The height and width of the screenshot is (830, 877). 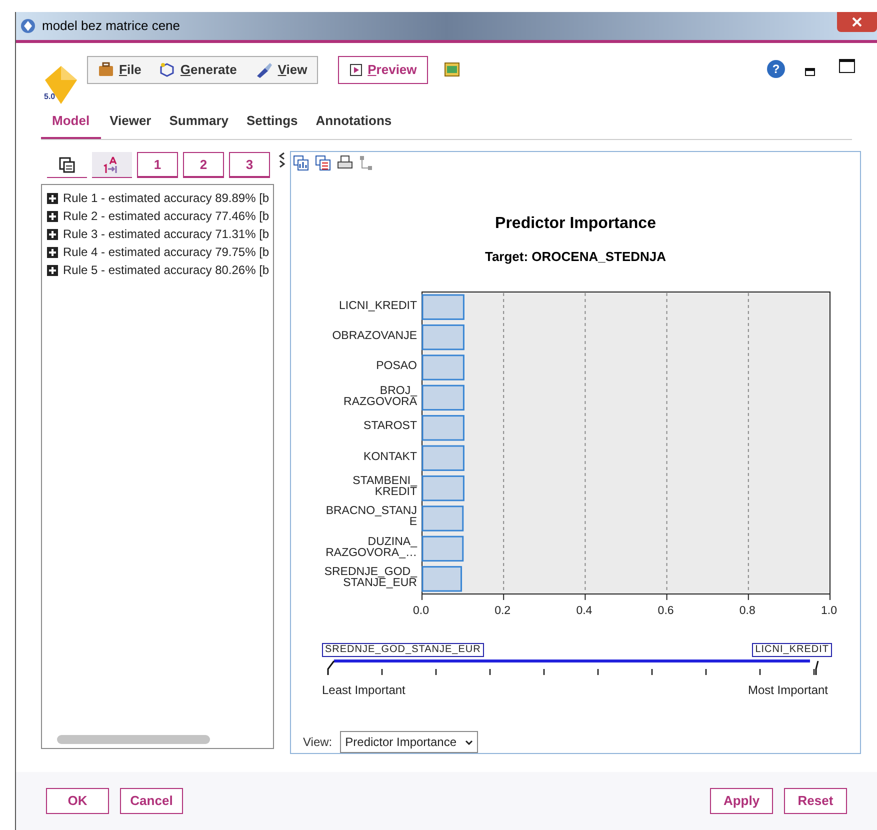 What do you see at coordinates (502, 611) in the screenshot?
I see `tick-label: 0.2` at bounding box center [502, 611].